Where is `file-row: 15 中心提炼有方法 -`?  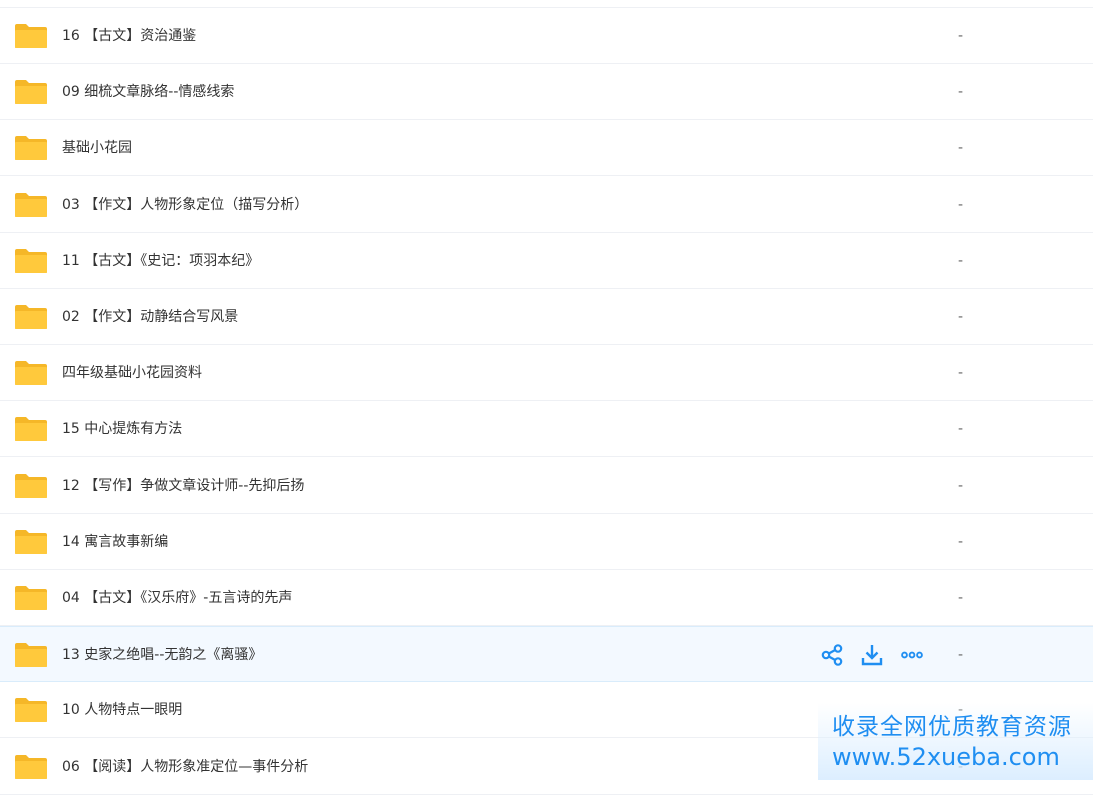
file-row: 15 中心提炼有方法 - is located at coordinates (546, 429).